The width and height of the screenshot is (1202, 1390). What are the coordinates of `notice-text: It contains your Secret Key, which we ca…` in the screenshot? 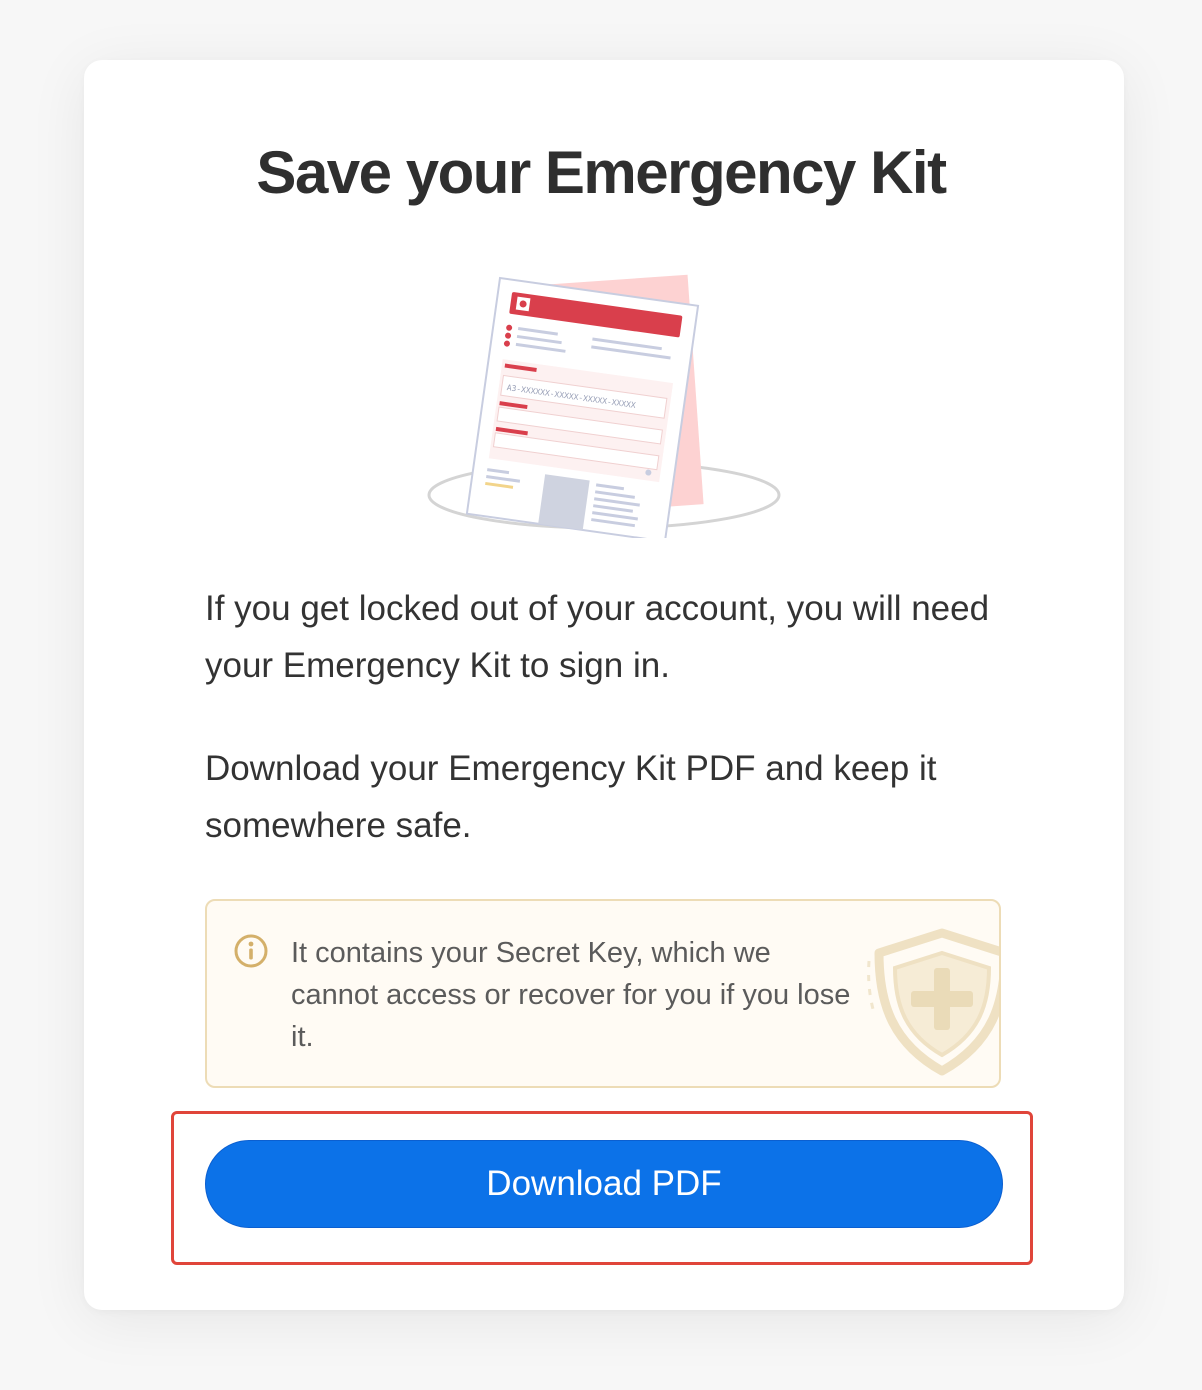 It's located at (571, 995).